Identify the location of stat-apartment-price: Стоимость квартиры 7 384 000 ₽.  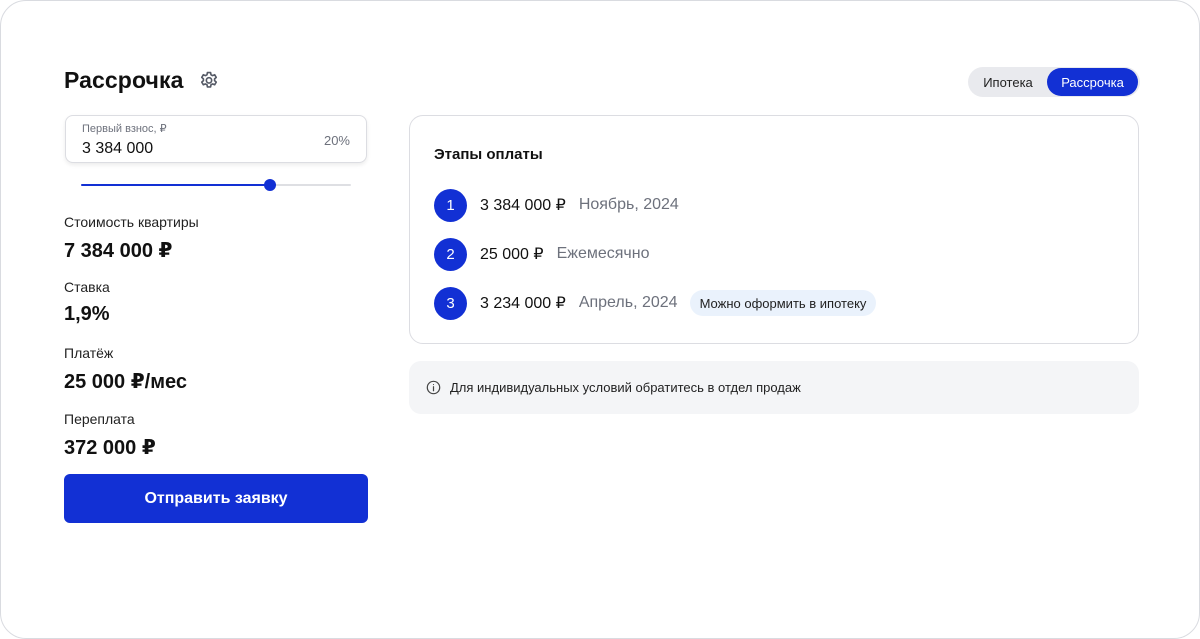
(131, 238).